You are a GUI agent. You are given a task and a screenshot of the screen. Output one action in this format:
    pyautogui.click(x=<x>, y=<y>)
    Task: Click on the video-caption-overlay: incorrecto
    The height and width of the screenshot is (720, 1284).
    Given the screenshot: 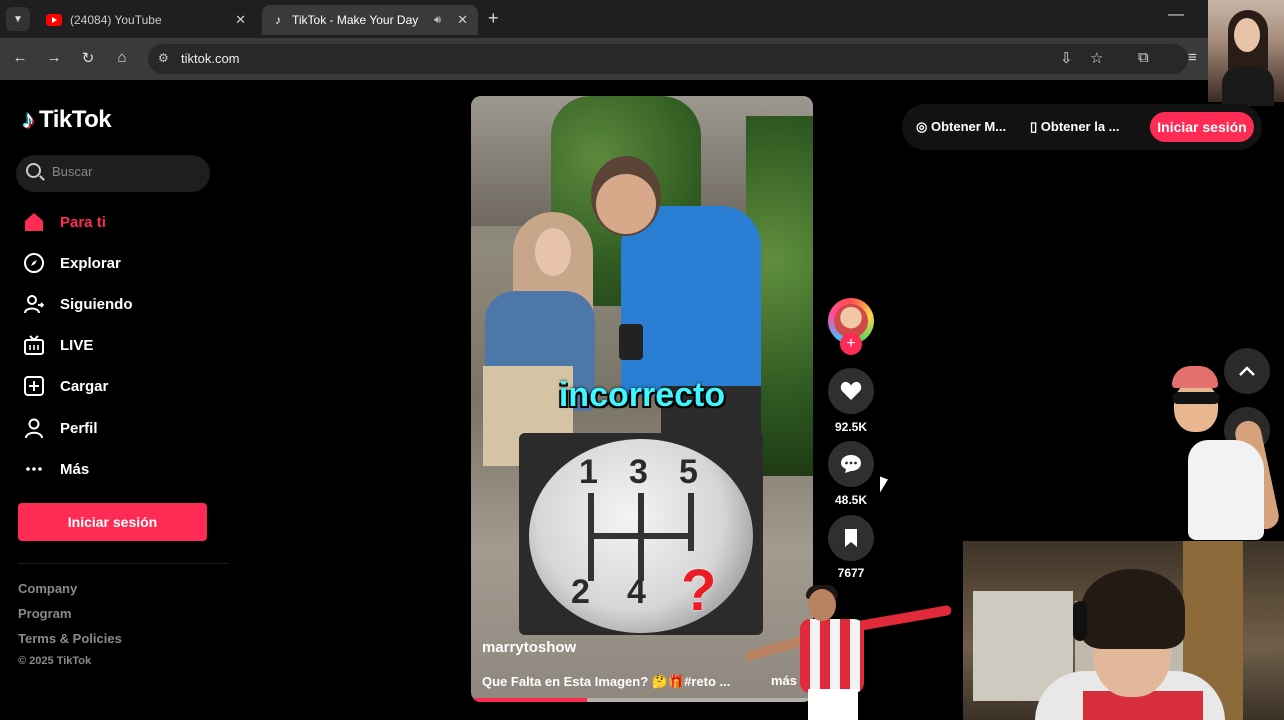 What is the action you would take?
    pyautogui.click(x=642, y=395)
    